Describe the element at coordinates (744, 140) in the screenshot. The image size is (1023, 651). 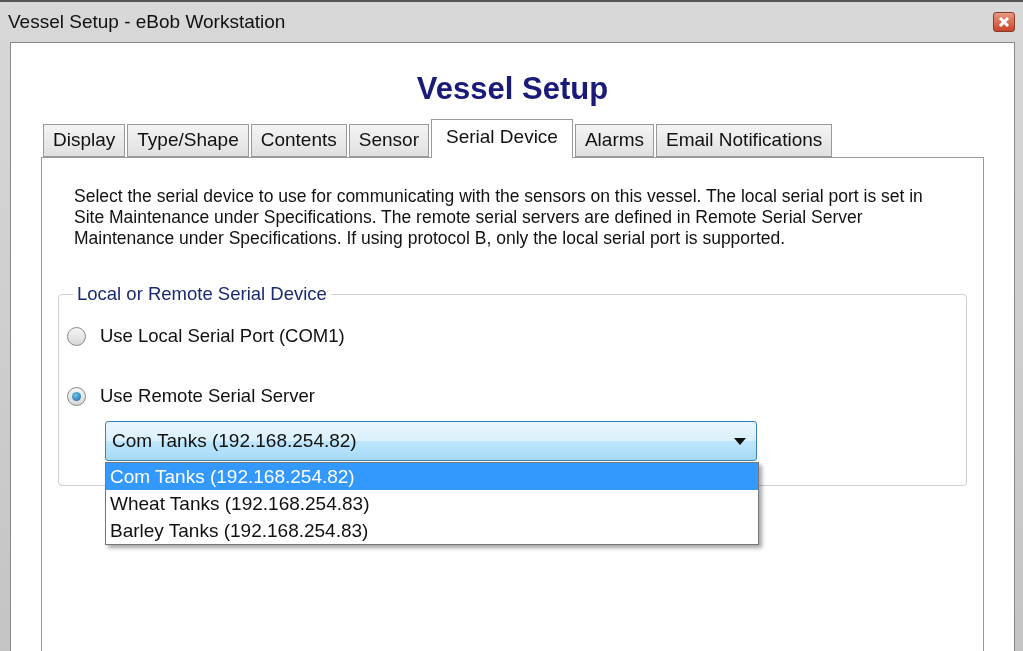
I see `tab: Email Notifications` at that location.